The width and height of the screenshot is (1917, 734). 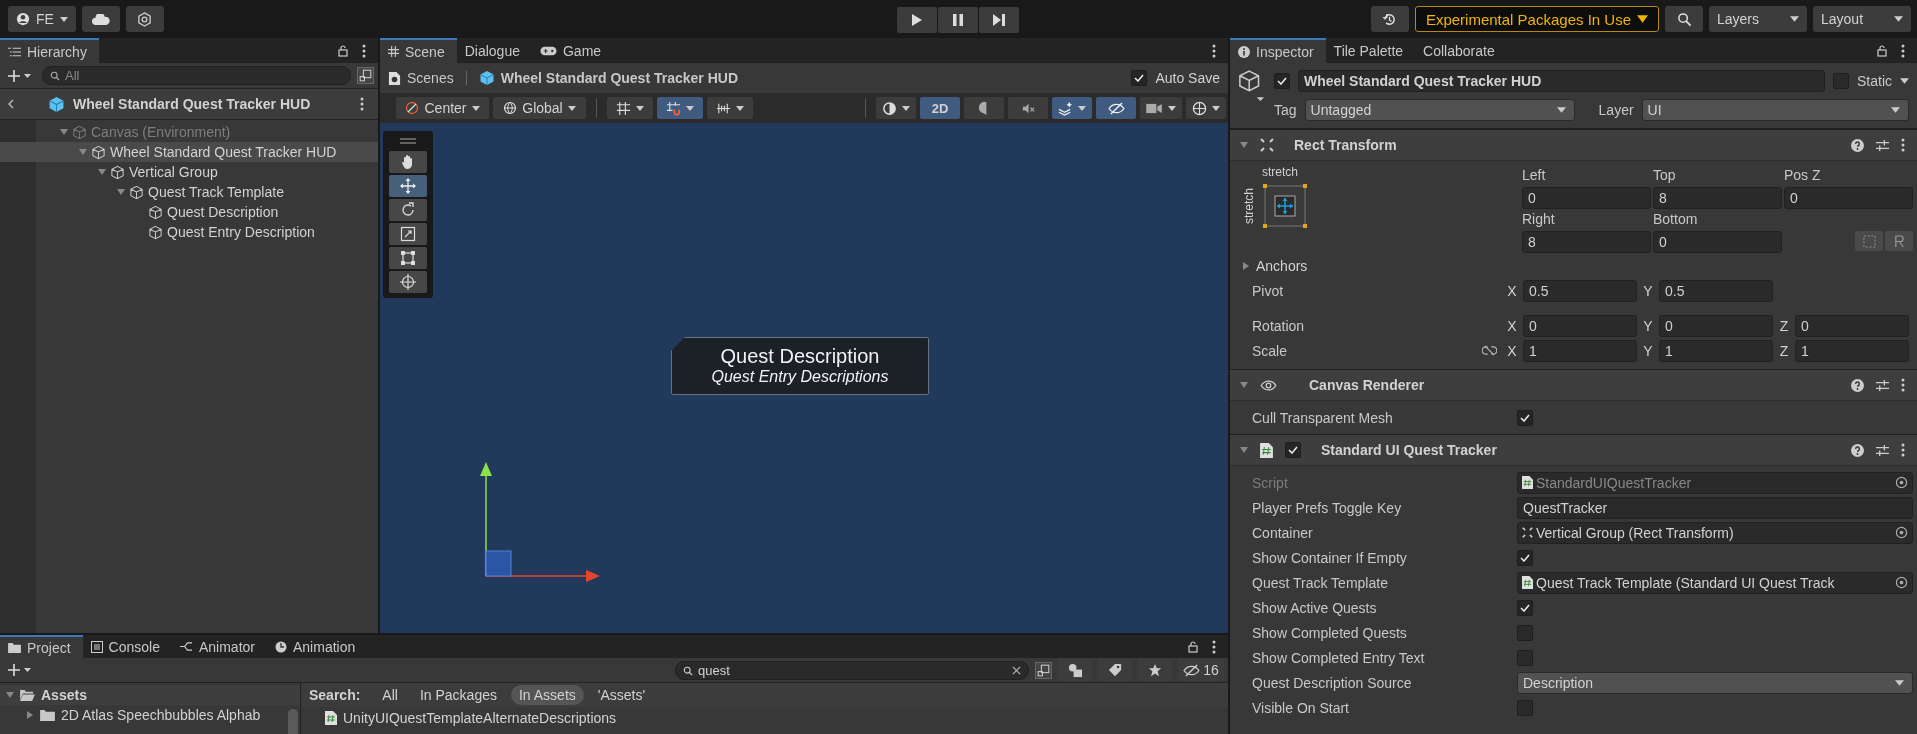 I want to click on asset-item: UnityUIQuestTemplateAlternateDescriptions, so click(x=764, y=718).